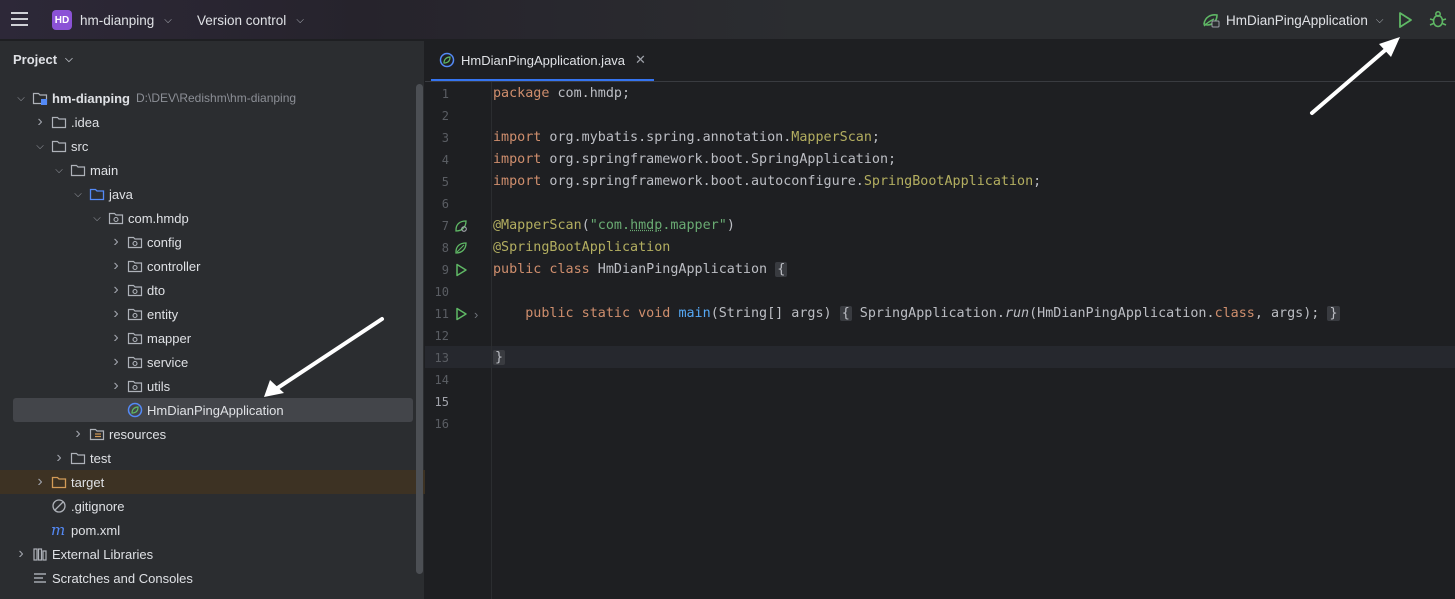 The height and width of the screenshot is (599, 1455). What do you see at coordinates (458, 340) in the screenshot?
I see `editor-gutter: 1 2 3 4 5 6 7 8 9 10 11 12 13 14 15 16 ›` at bounding box center [458, 340].